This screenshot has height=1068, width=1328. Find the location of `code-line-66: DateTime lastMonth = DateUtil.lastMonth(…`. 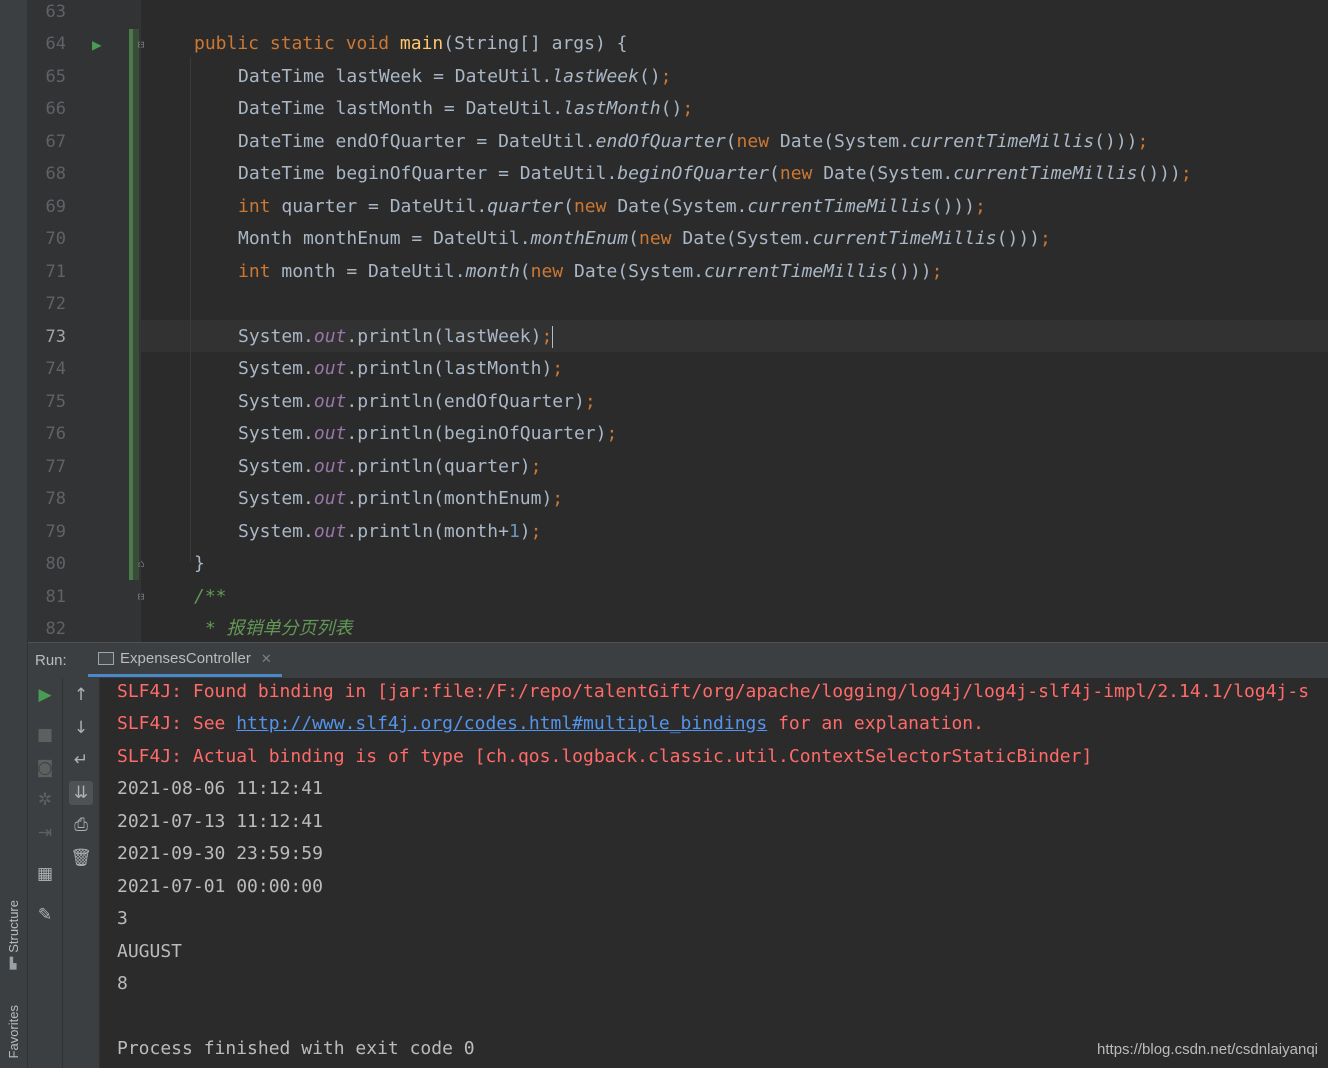

code-line-66: DateTime lastMonth = DateUtil.lastMonth(… is located at coordinates (465, 109).